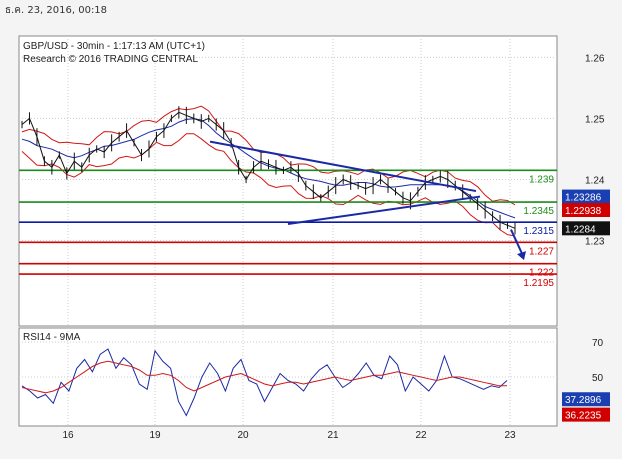  Describe the element at coordinates (538, 231) in the screenshot. I see `level-label: 1.2315` at that location.